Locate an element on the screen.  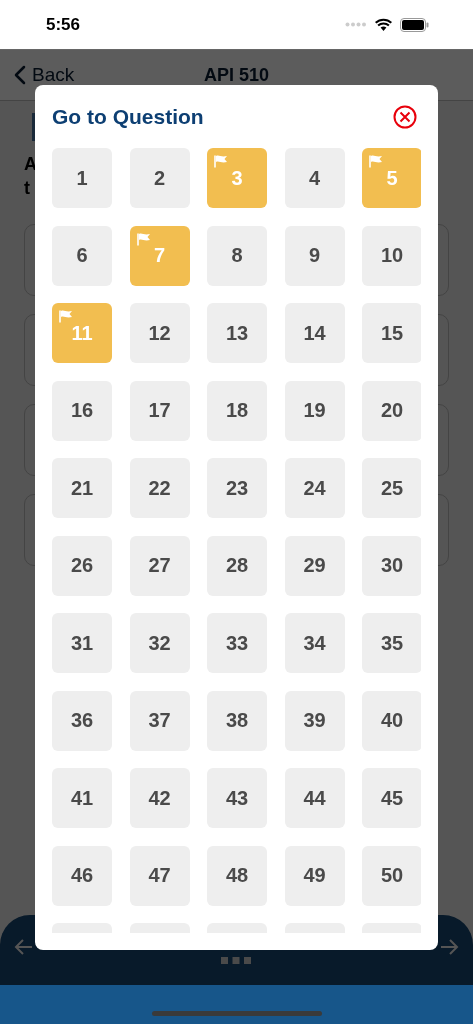
signal-icon is located at coordinates (356, 24).